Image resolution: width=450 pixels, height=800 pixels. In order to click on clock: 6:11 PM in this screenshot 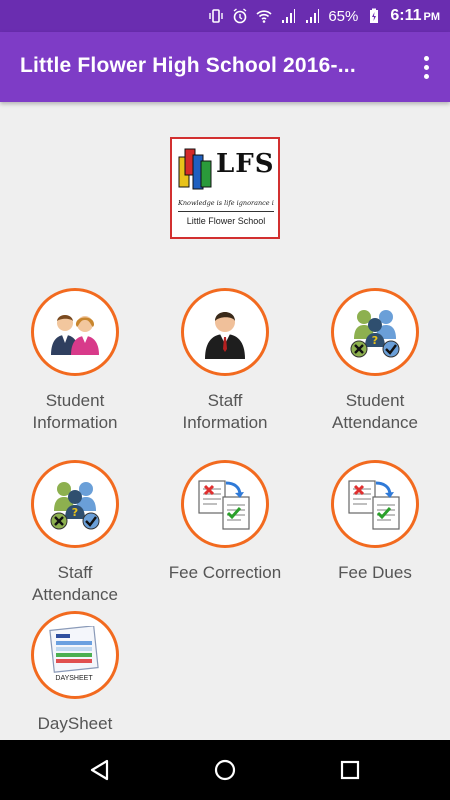, I will do `click(415, 16)`.